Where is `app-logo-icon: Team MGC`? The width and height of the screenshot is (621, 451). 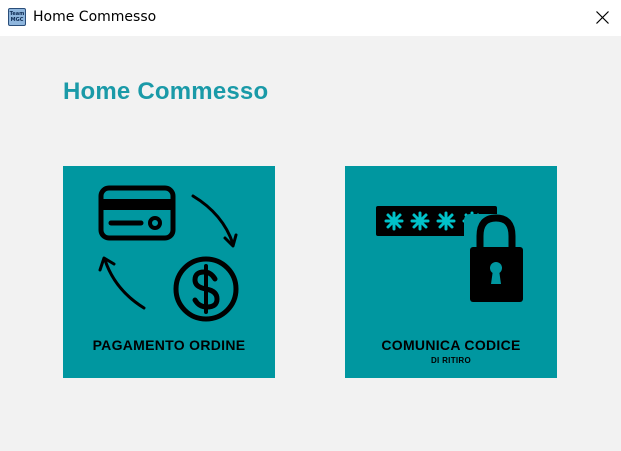 app-logo-icon: Team MGC is located at coordinates (17, 17).